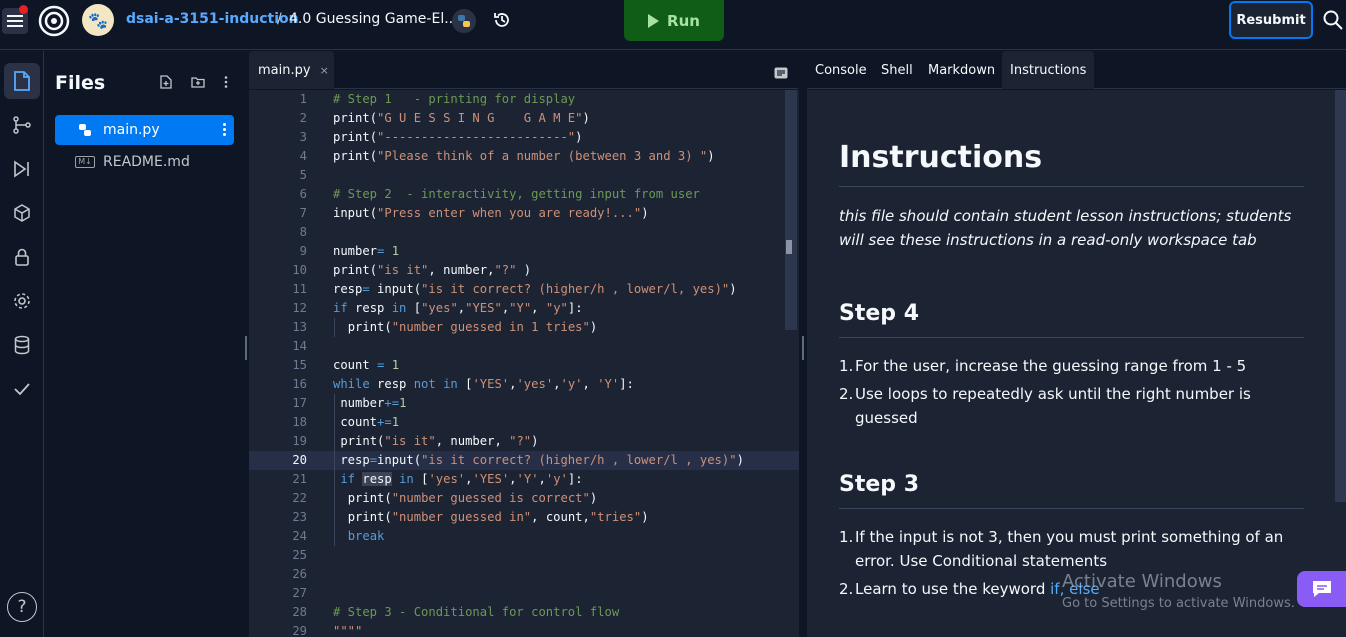  Describe the element at coordinates (524, 555) in the screenshot. I see `code-line: 25` at that location.